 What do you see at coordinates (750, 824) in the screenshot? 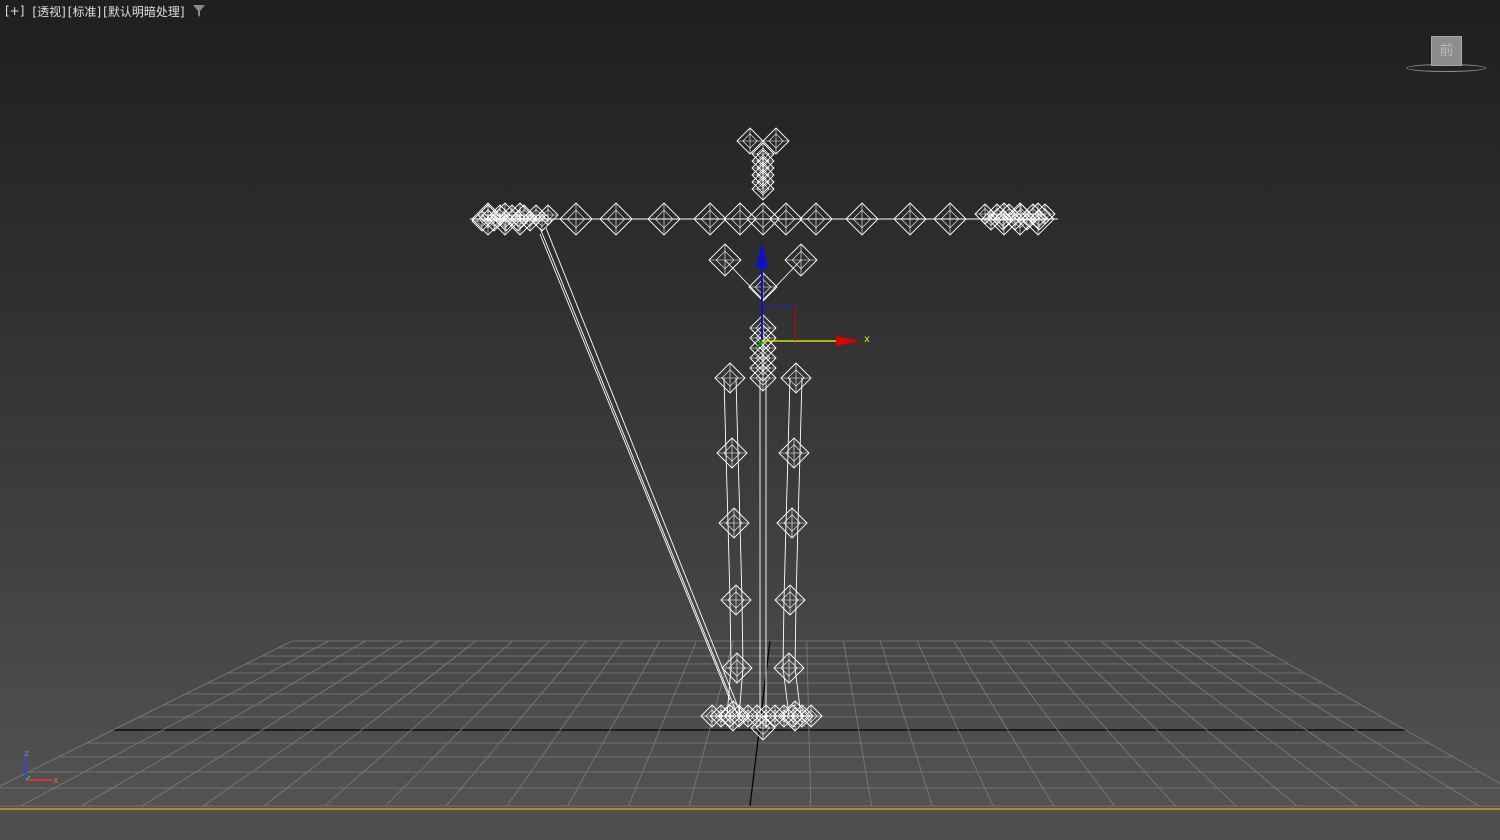
I see `timeline-strip` at bounding box center [750, 824].